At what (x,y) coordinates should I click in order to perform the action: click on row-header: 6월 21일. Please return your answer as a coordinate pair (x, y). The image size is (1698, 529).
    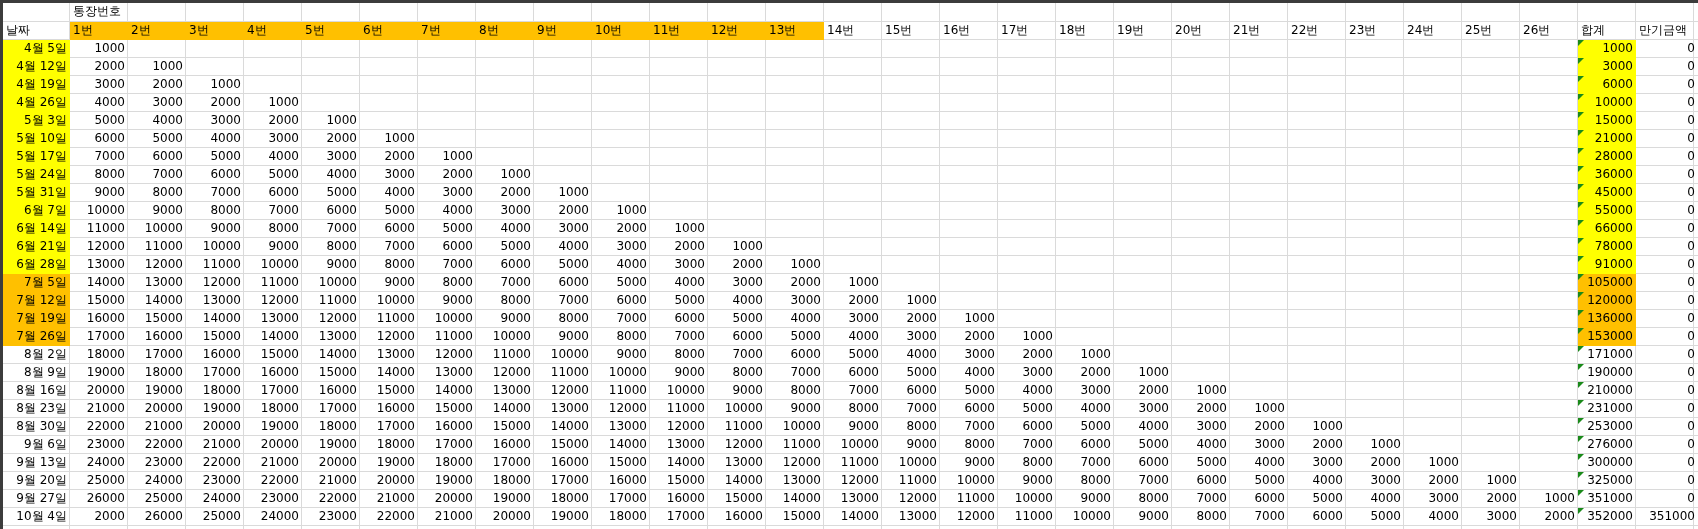
    Looking at the image, I should click on (36, 247).